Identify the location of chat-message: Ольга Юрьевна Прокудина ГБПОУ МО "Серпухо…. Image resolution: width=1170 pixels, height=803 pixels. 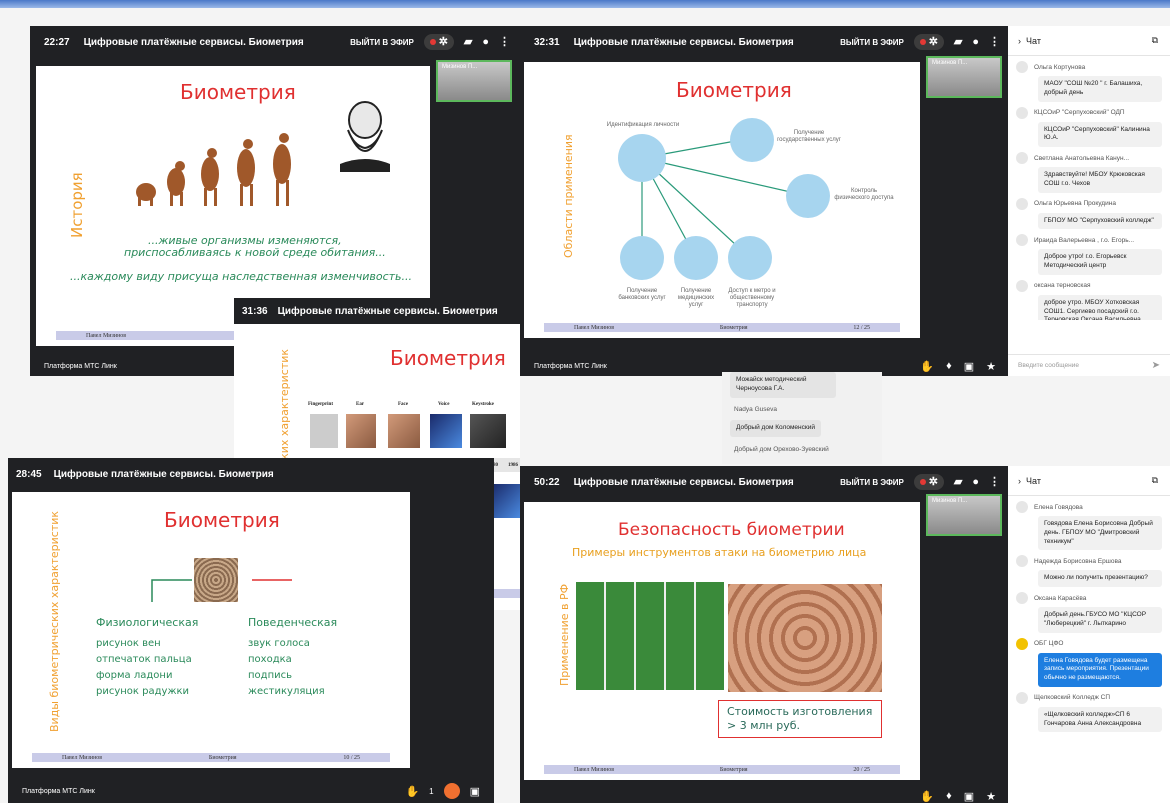
(1089, 213).